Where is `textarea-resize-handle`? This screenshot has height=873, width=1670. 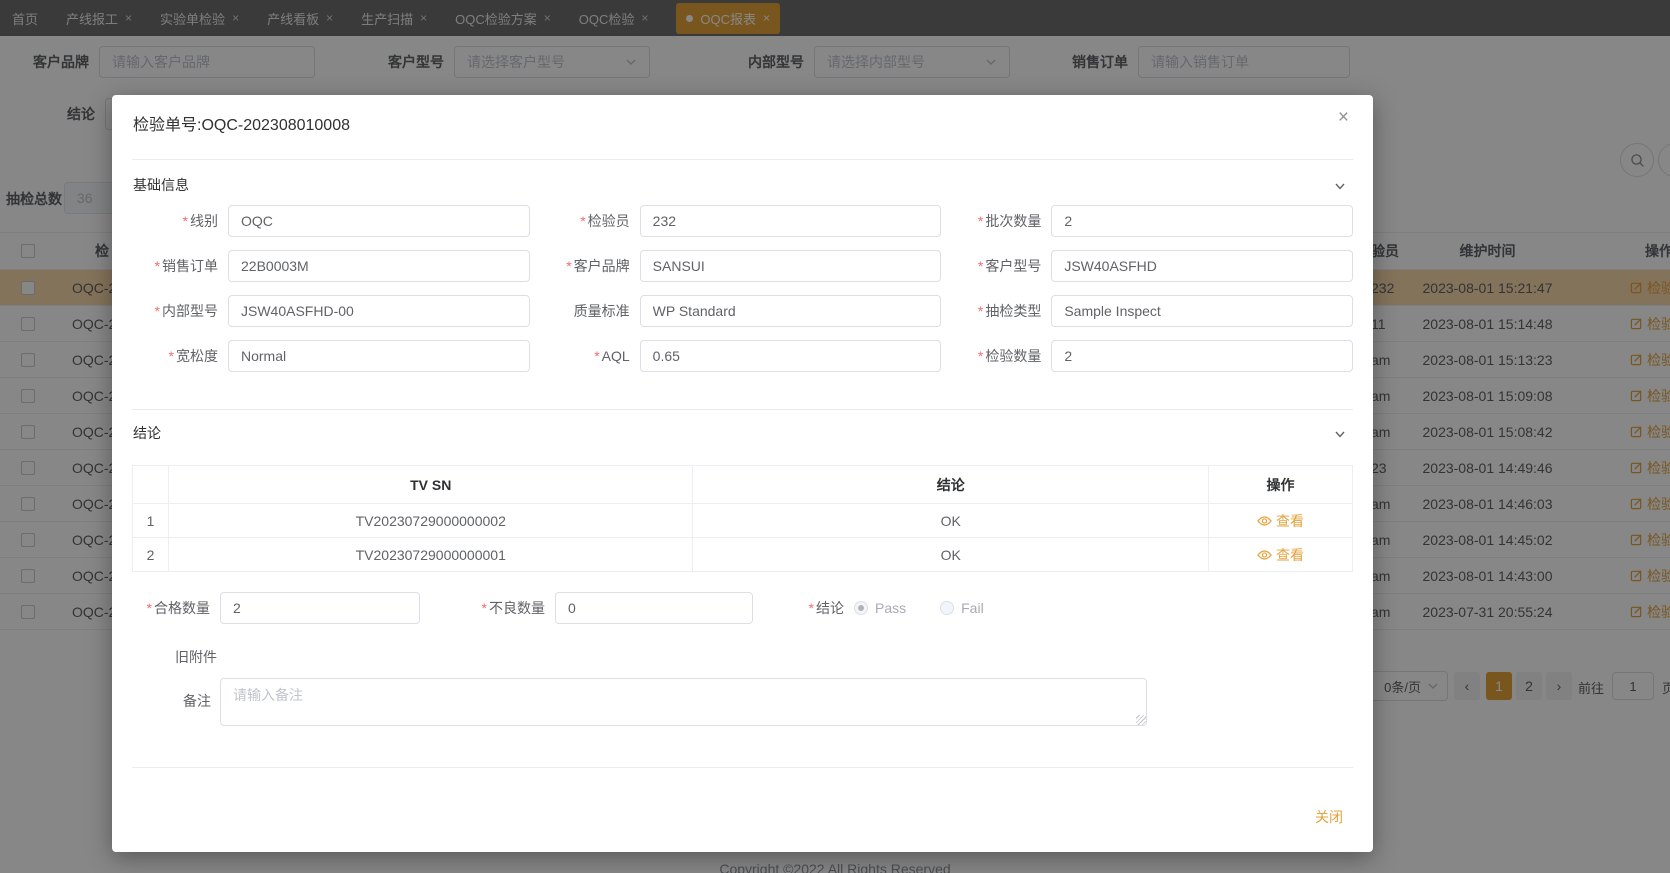
textarea-resize-handle is located at coordinates (1141, 720).